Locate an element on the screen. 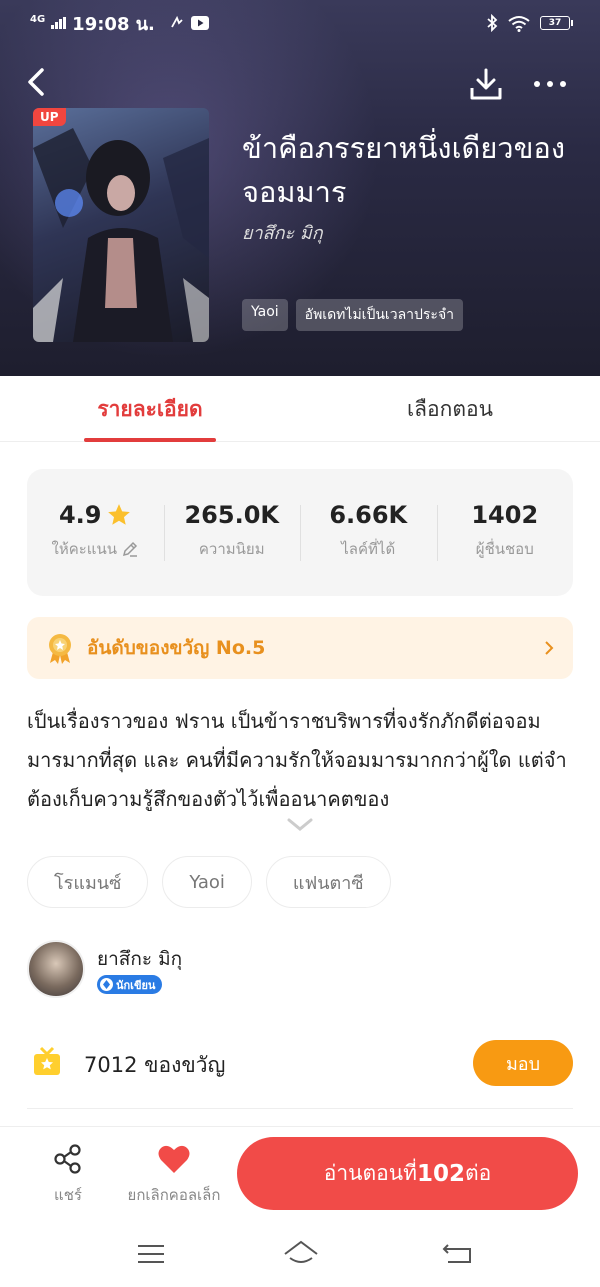 The height and width of the screenshot is (1287, 600). genre-chips: โรแมนซ์ Yaoi แฟนตาซี is located at coordinates (209, 882).